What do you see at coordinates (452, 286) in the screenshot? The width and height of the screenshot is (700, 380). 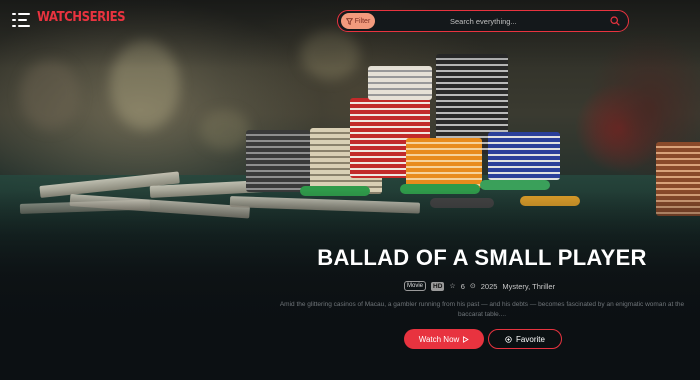 I see `star-icon: ☆` at bounding box center [452, 286].